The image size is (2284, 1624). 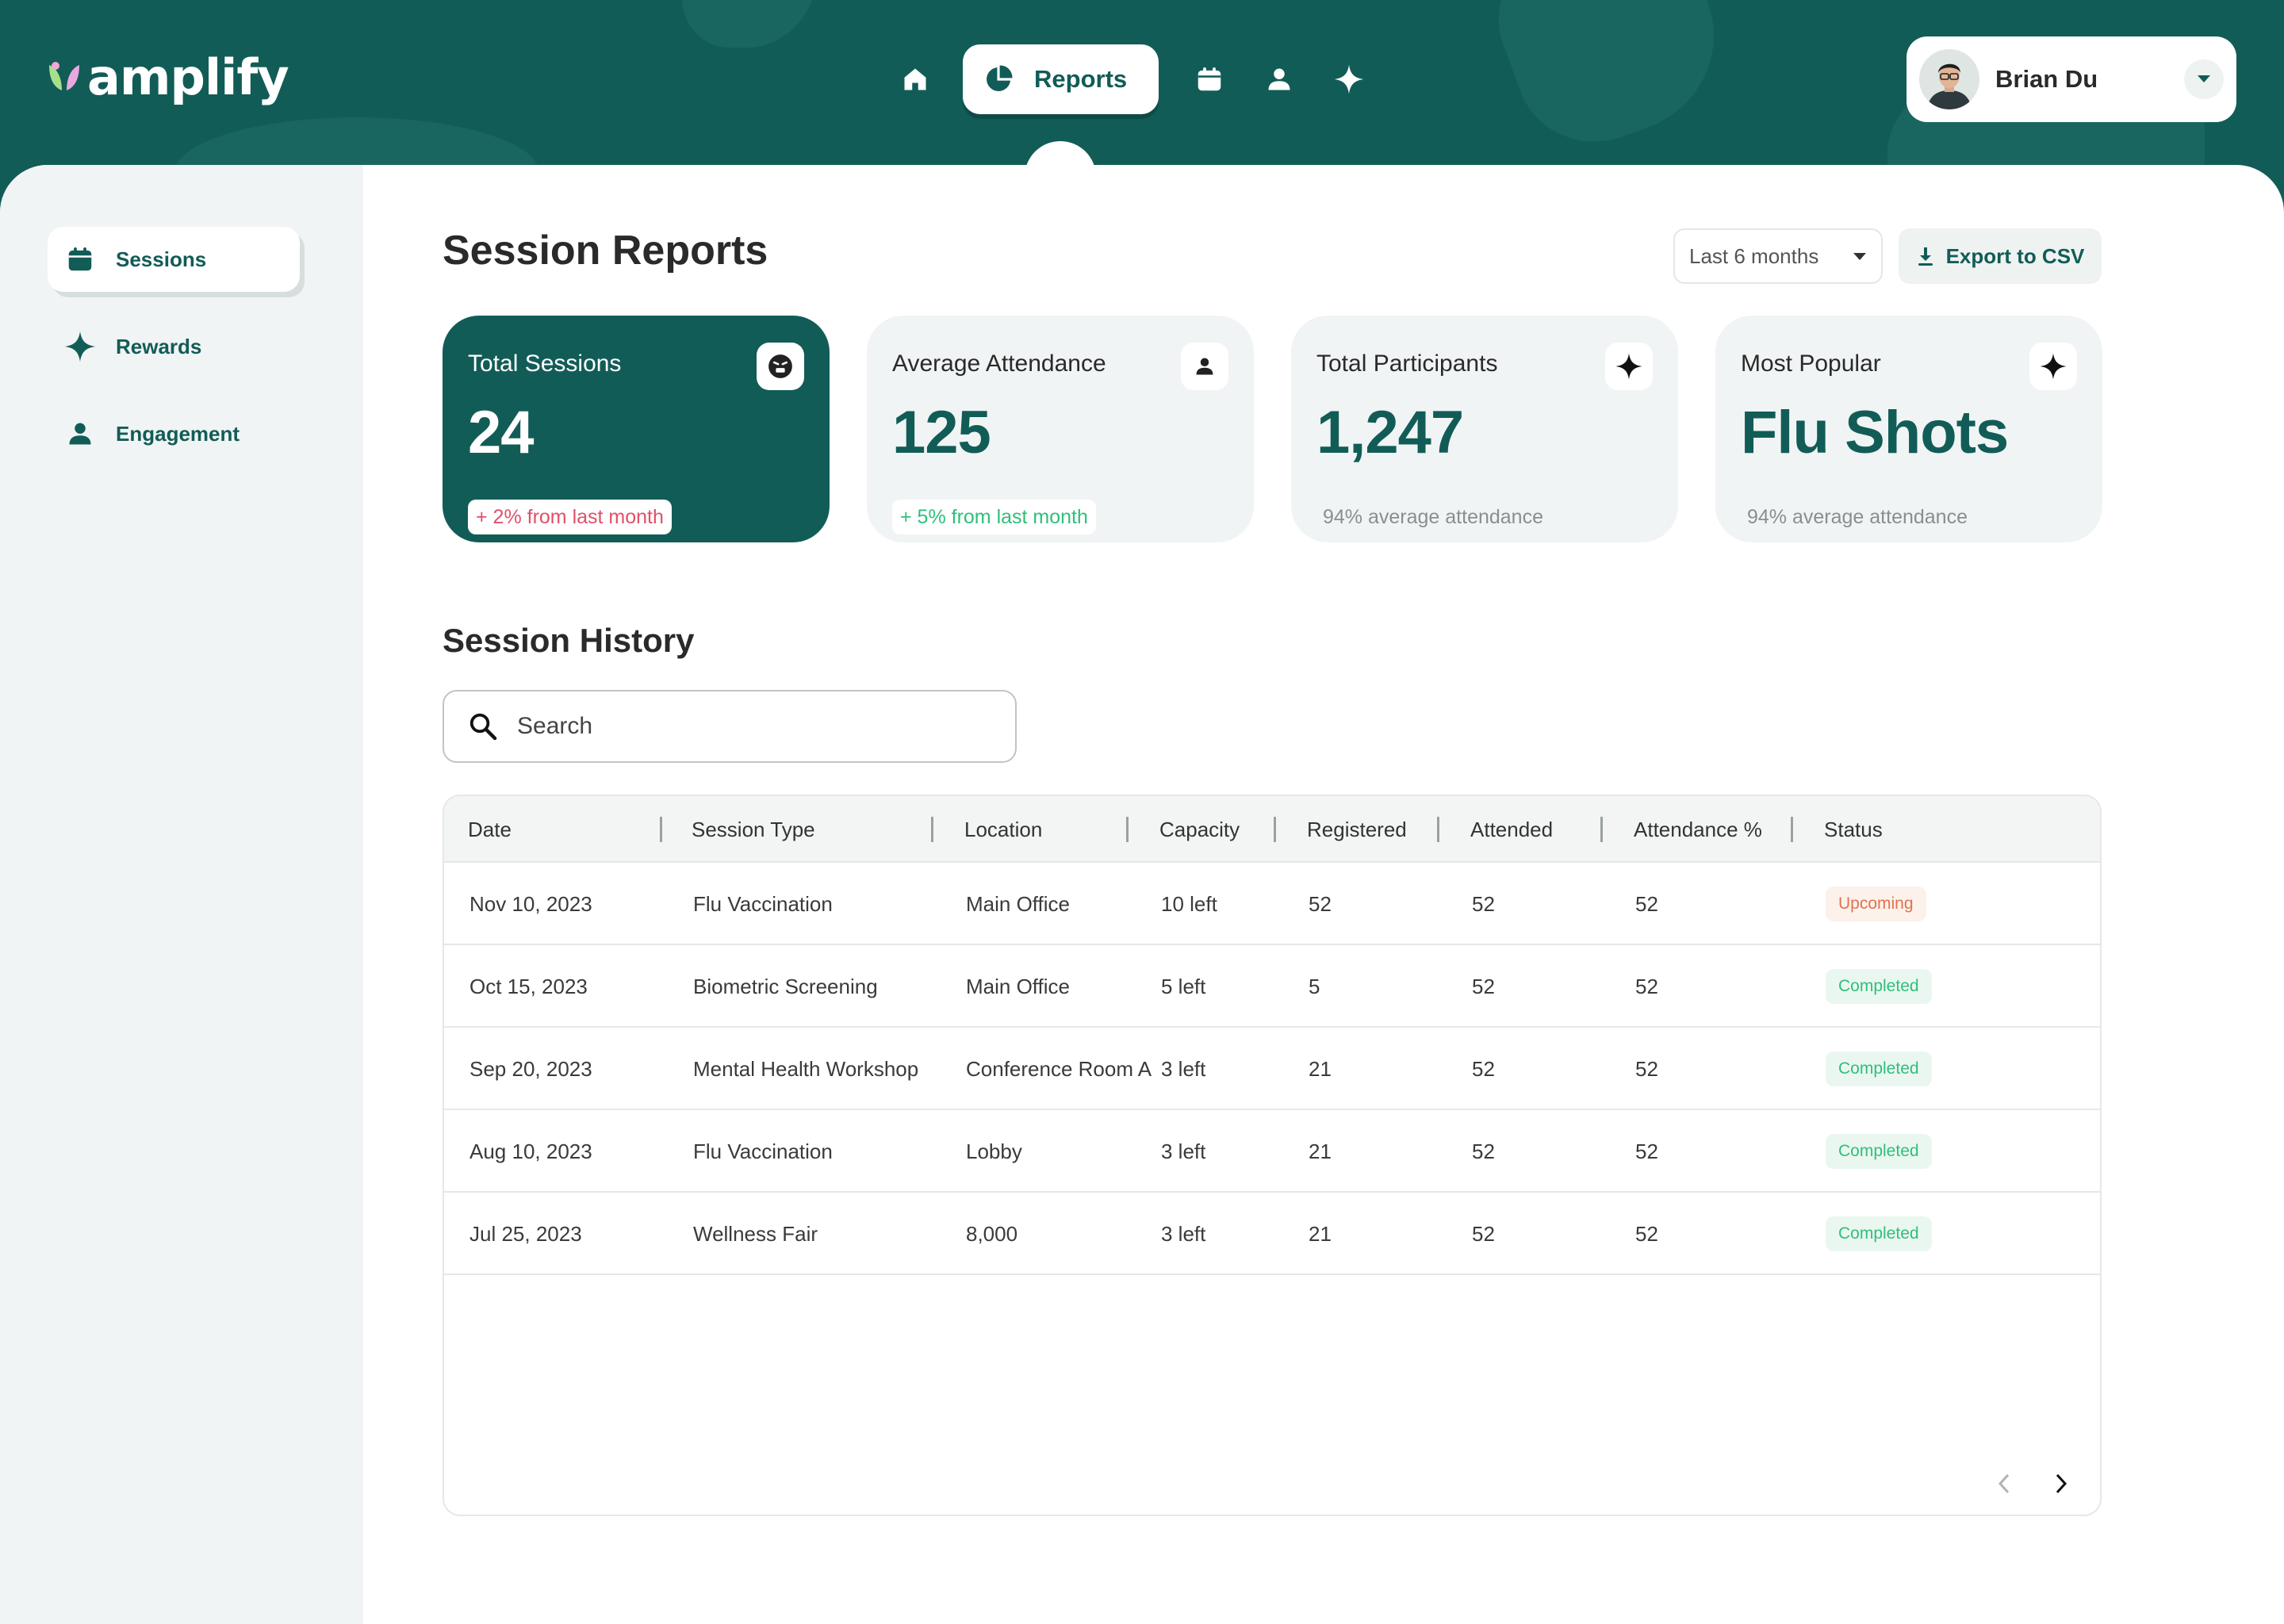 What do you see at coordinates (1875, 432) in the screenshot?
I see `stat-value: Flu Shots` at bounding box center [1875, 432].